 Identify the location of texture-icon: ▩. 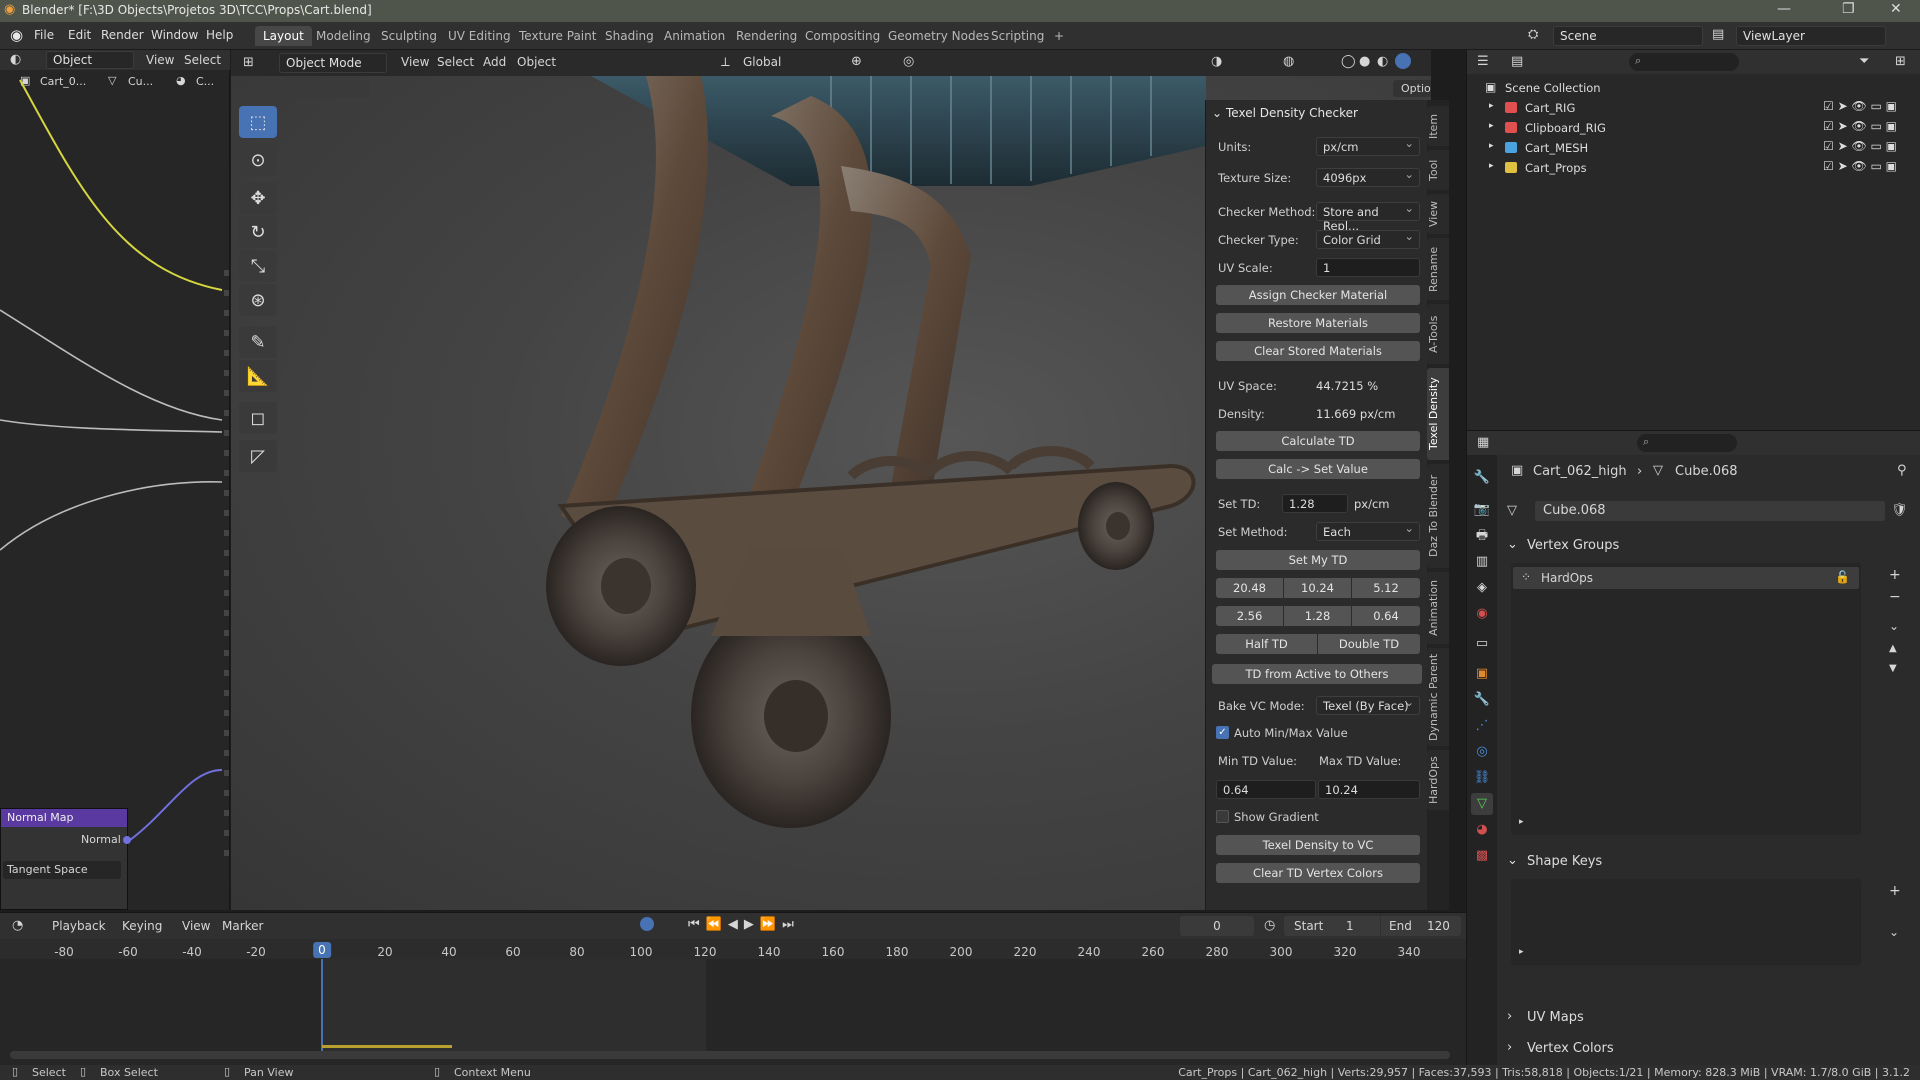
(1482, 856).